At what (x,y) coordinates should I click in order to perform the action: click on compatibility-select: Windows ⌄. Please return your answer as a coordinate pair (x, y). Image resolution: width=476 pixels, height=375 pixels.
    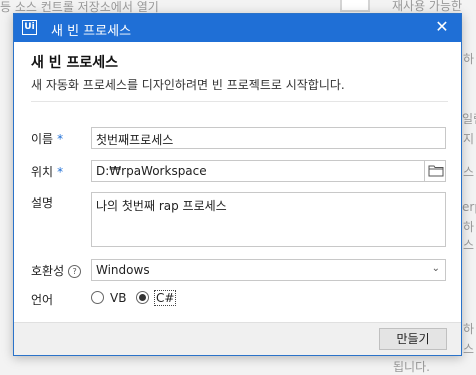
    Looking at the image, I should click on (268, 270).